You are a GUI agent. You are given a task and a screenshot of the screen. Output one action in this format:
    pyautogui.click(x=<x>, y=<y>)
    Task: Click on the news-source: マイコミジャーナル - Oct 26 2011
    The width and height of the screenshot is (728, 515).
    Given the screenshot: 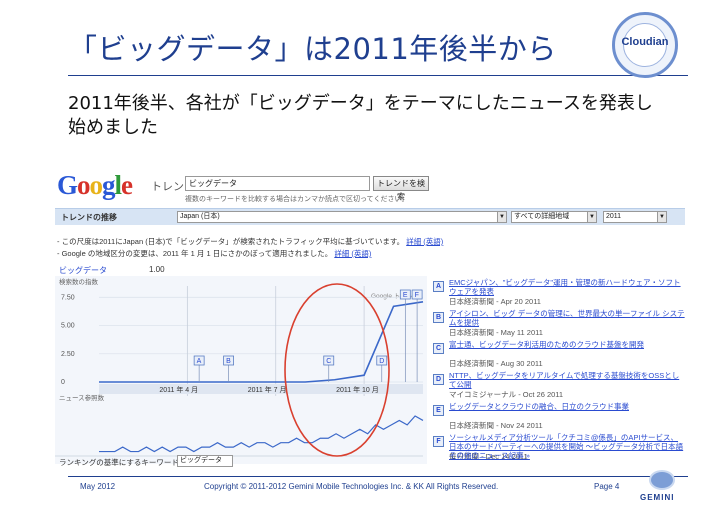 What is the action you would take?
    pyautogui.click(x=506, y=394)
    